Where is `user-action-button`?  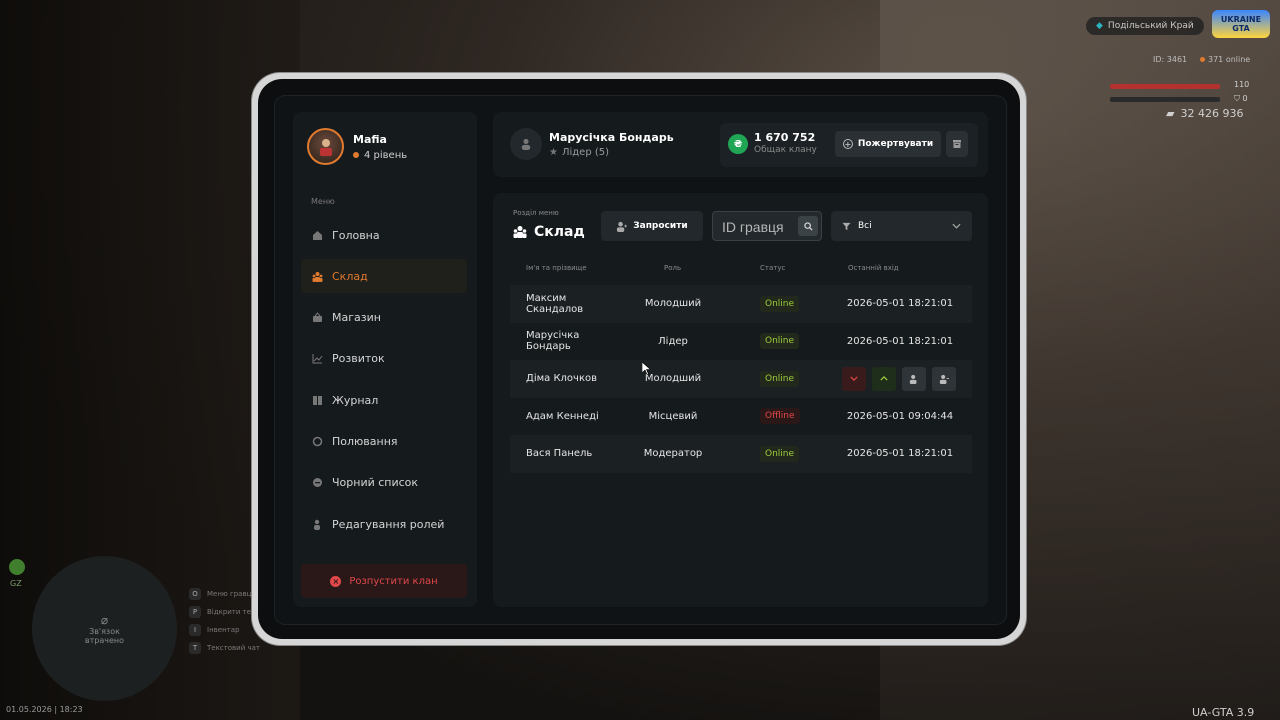 user-action-button is located at coordinates (914, 378).